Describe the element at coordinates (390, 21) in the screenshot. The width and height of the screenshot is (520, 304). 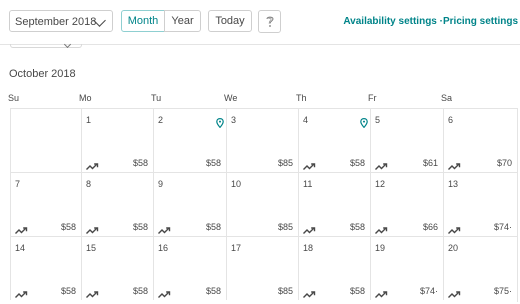
I see `availability-settings-link: Availability settings` at that location.